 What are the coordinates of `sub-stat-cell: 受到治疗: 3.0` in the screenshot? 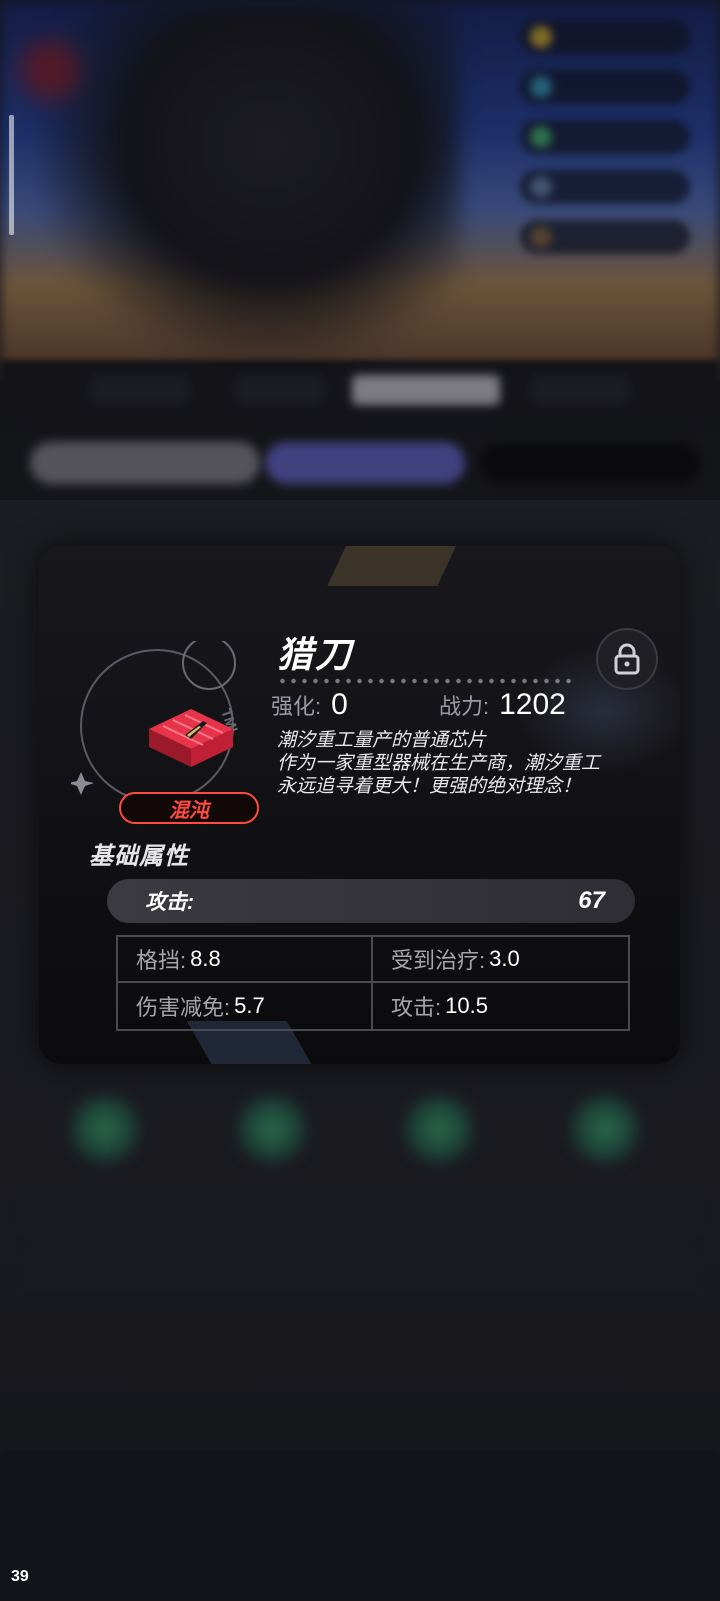 It's located at (500, 960).